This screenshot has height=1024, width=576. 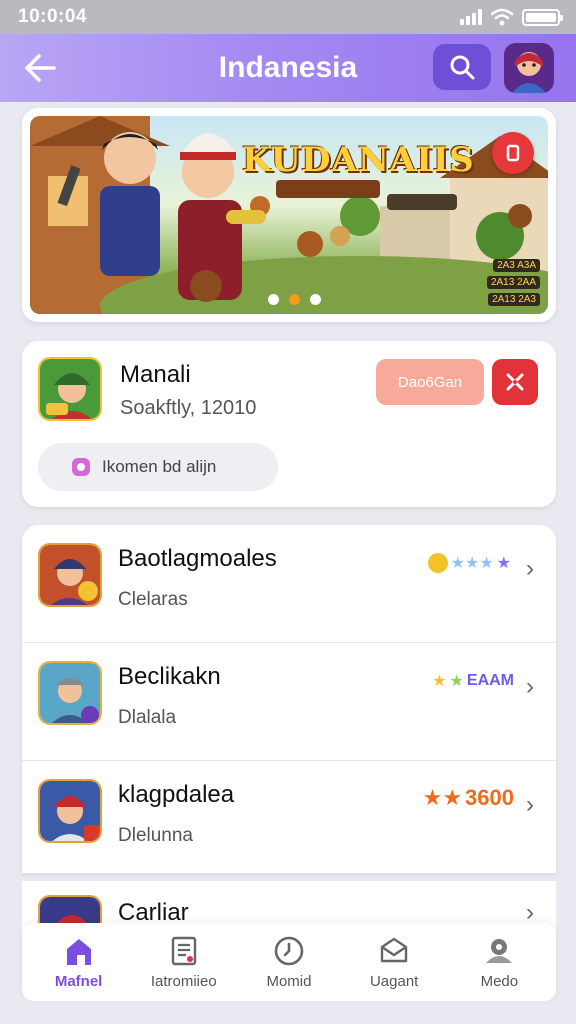 I want to click on search-icon, so click(x=462, y=67).